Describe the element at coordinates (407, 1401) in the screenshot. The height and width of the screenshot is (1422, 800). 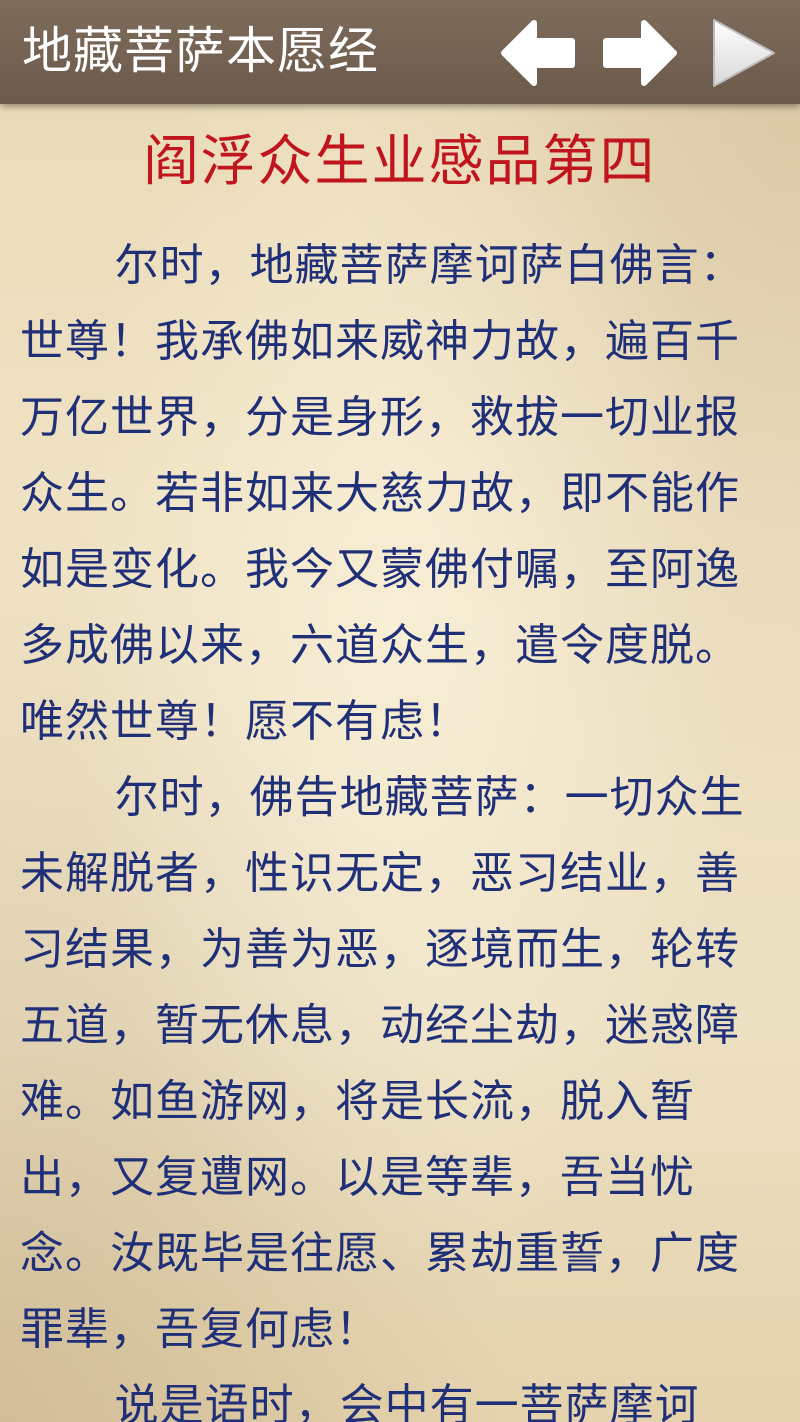
I see `paragraph-3: 说是语时，会中有一菩萨摩诃` at that location.